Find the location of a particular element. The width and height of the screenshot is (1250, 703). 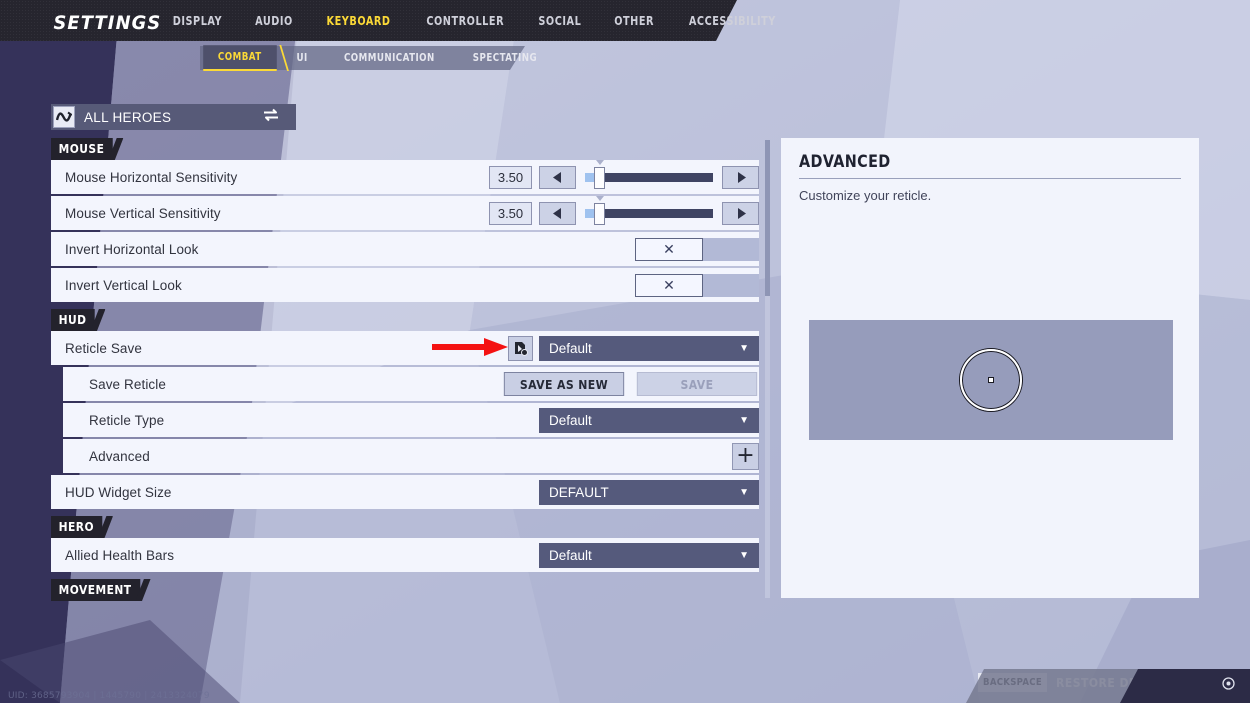

subtab-combat: COMBAT is located at coordinates (240, 58).